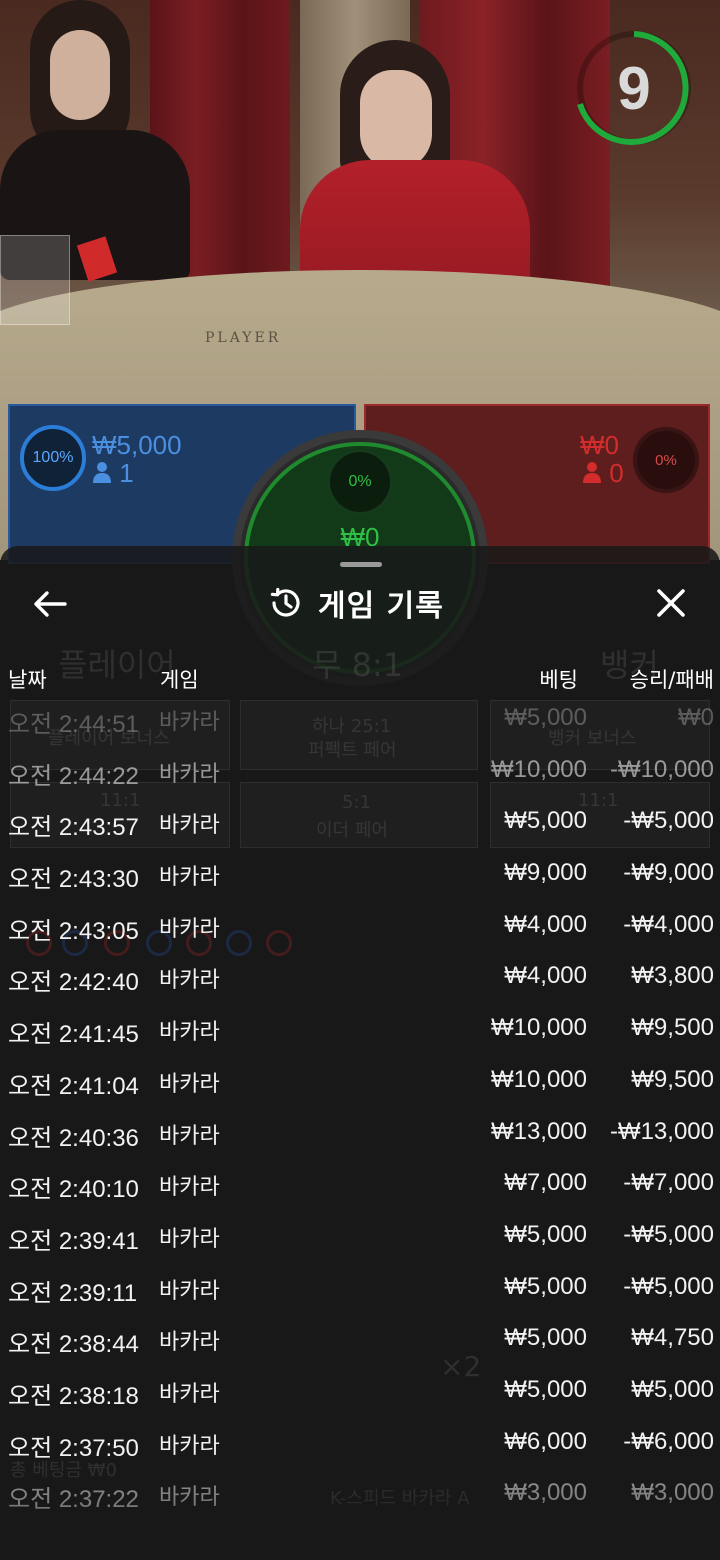 The width and height of the screenshot is (720, 1560). Describe the element at coordinates (360, 718) in the screenshot. I see `history-row: 오전 2:44:51 바카라 ₩5,000 ₩0` at that location.